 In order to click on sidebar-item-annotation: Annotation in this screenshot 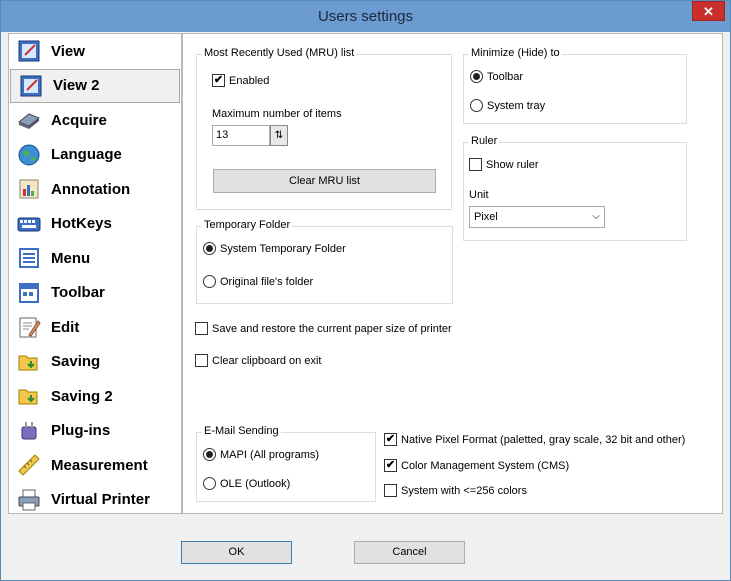, I will do `click(95, 189)`.